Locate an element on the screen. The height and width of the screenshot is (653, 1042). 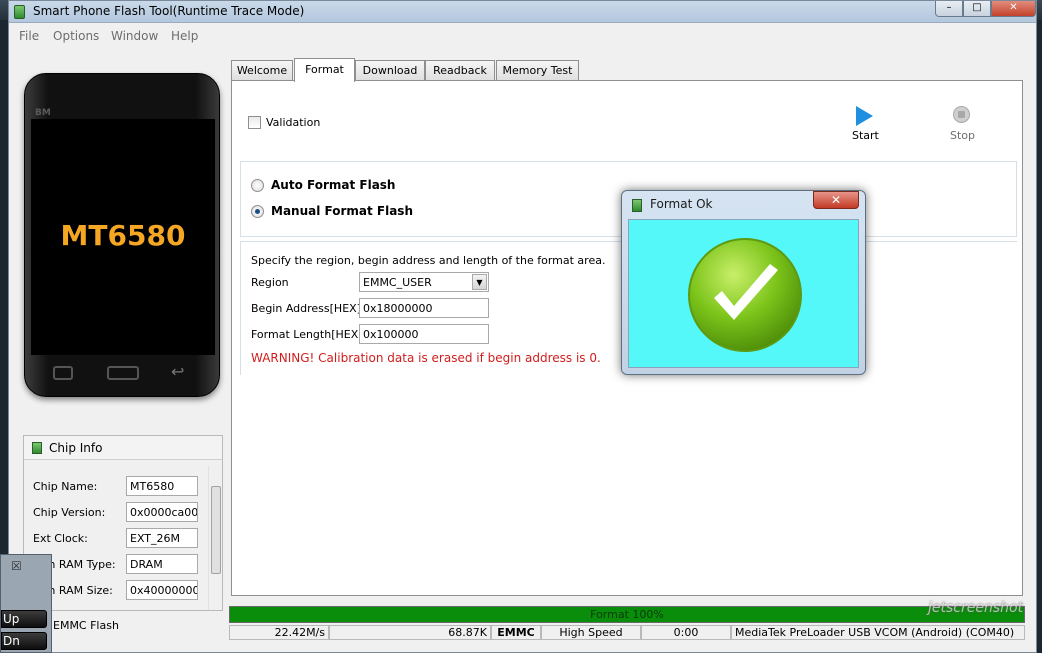
chip-row: Chip Name: MT6580 is located at coordinates (116, 487).